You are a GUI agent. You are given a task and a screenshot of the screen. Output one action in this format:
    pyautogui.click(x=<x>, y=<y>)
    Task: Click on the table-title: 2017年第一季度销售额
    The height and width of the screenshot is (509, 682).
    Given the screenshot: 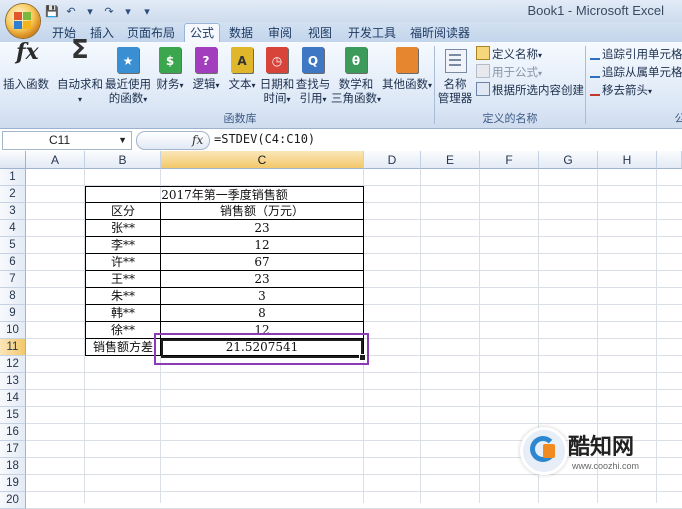 What is the action you would take?
    pyautogui.click(x=224, y=194)
    